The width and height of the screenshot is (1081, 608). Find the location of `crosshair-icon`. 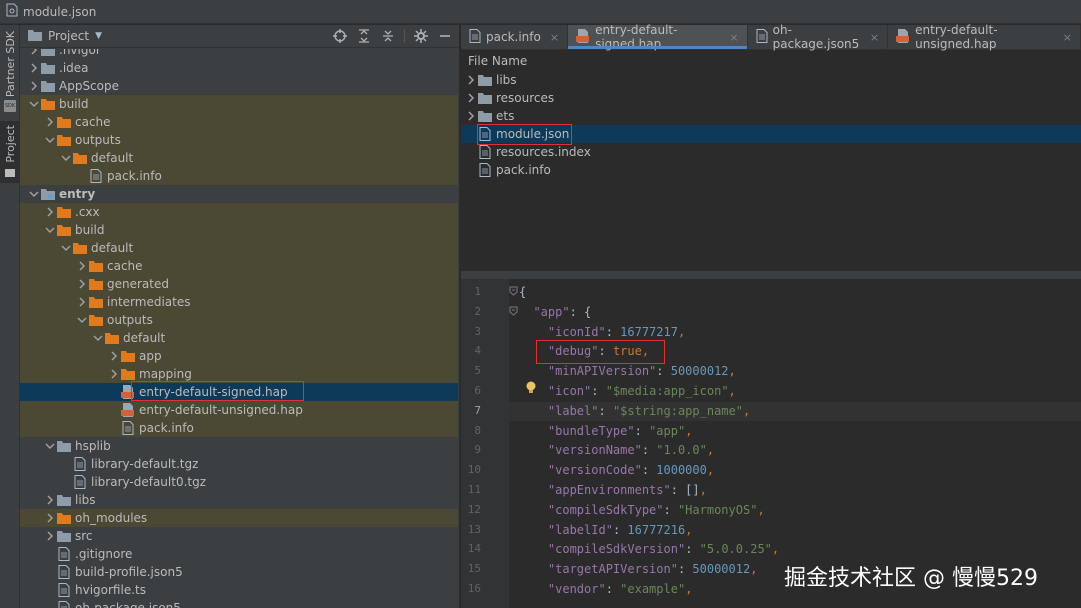

crosshair-icon is located at coordinates (340, 36).